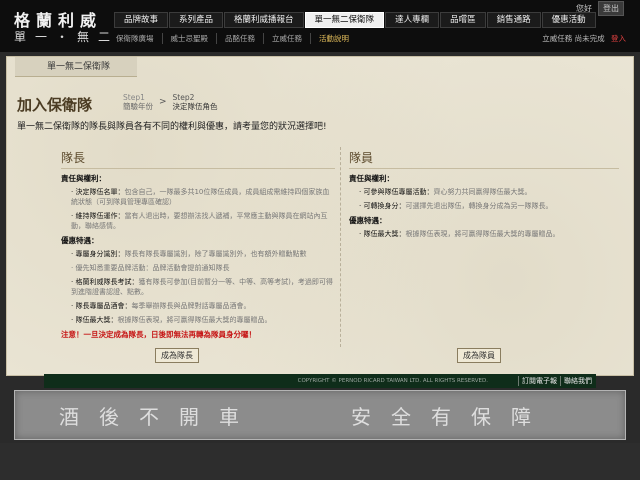 The width and height of the screenshot is (640, 480). I want to click on login-link: 登入, so click(618, 38).